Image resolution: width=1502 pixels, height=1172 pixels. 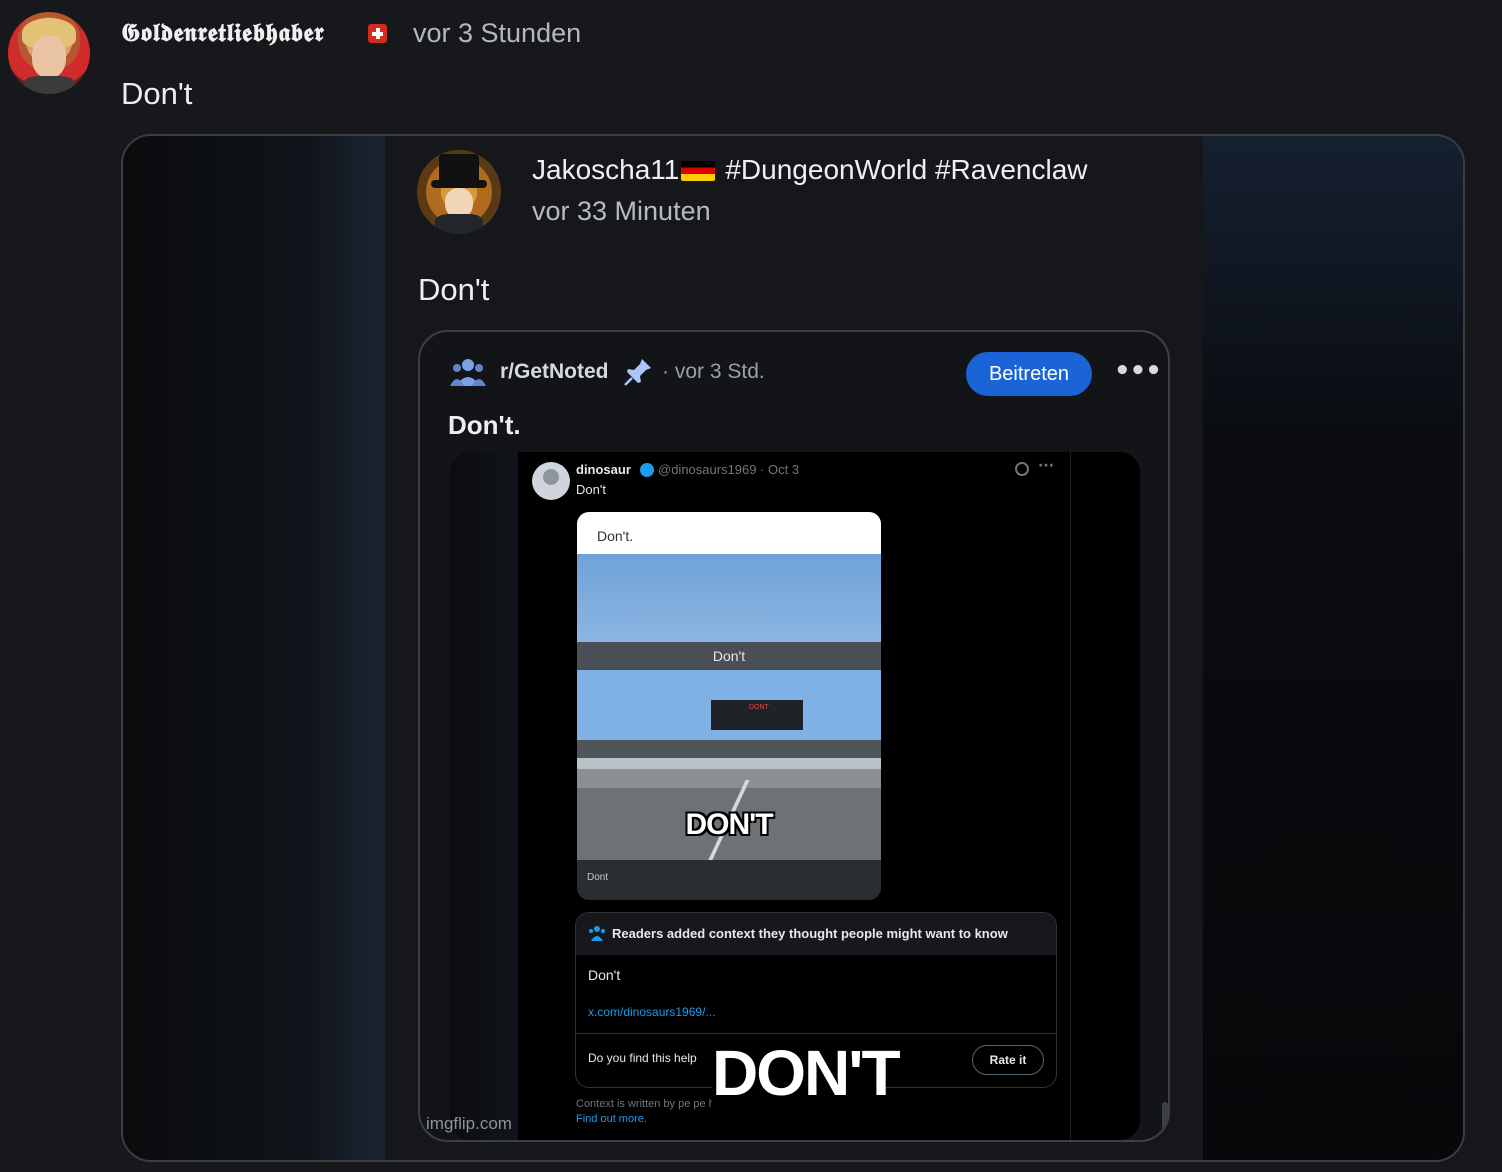 I want to click on tweet-author-name: dinosaur, so click(x=603, y=469).